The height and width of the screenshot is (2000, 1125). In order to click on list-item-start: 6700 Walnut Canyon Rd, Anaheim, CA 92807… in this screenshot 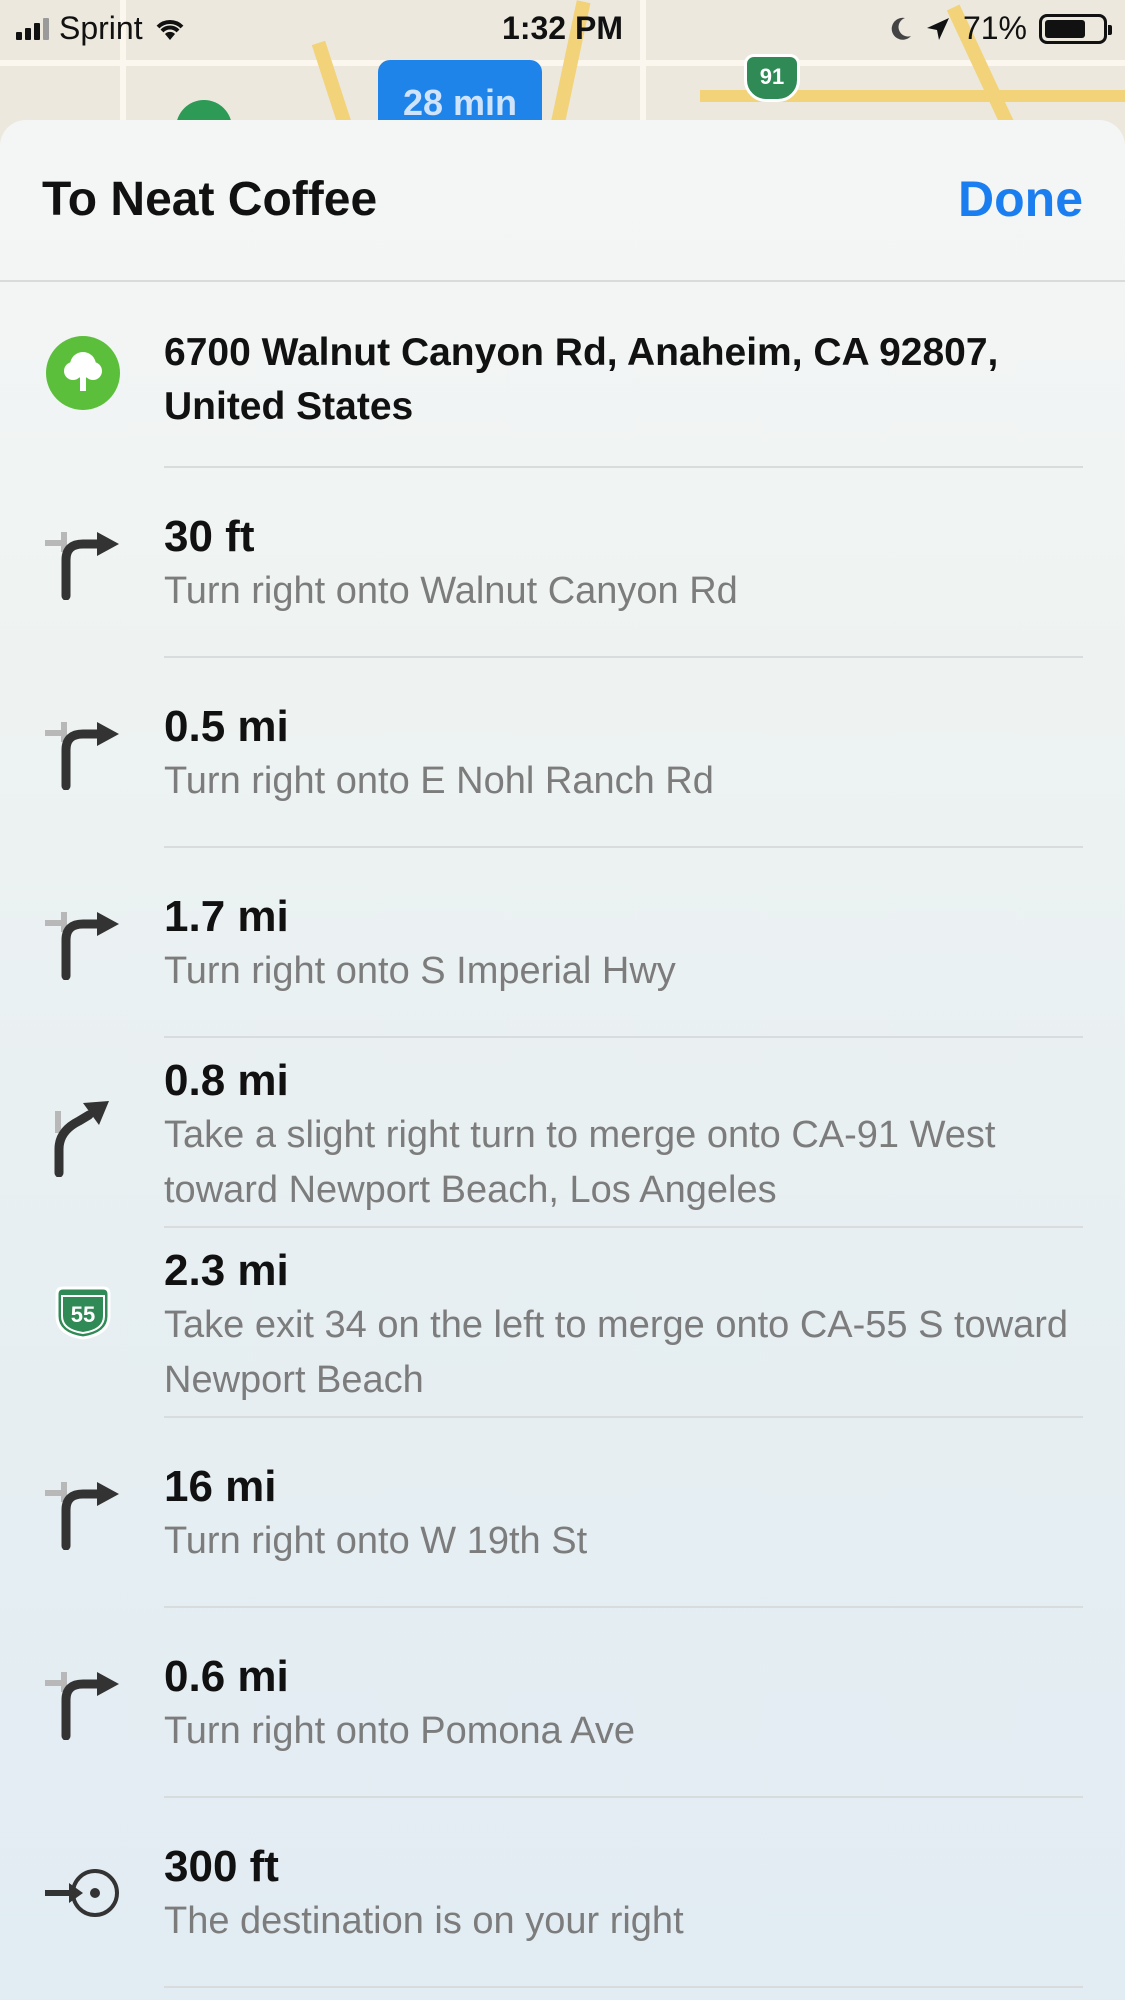, I will do `click(562, 375)`.